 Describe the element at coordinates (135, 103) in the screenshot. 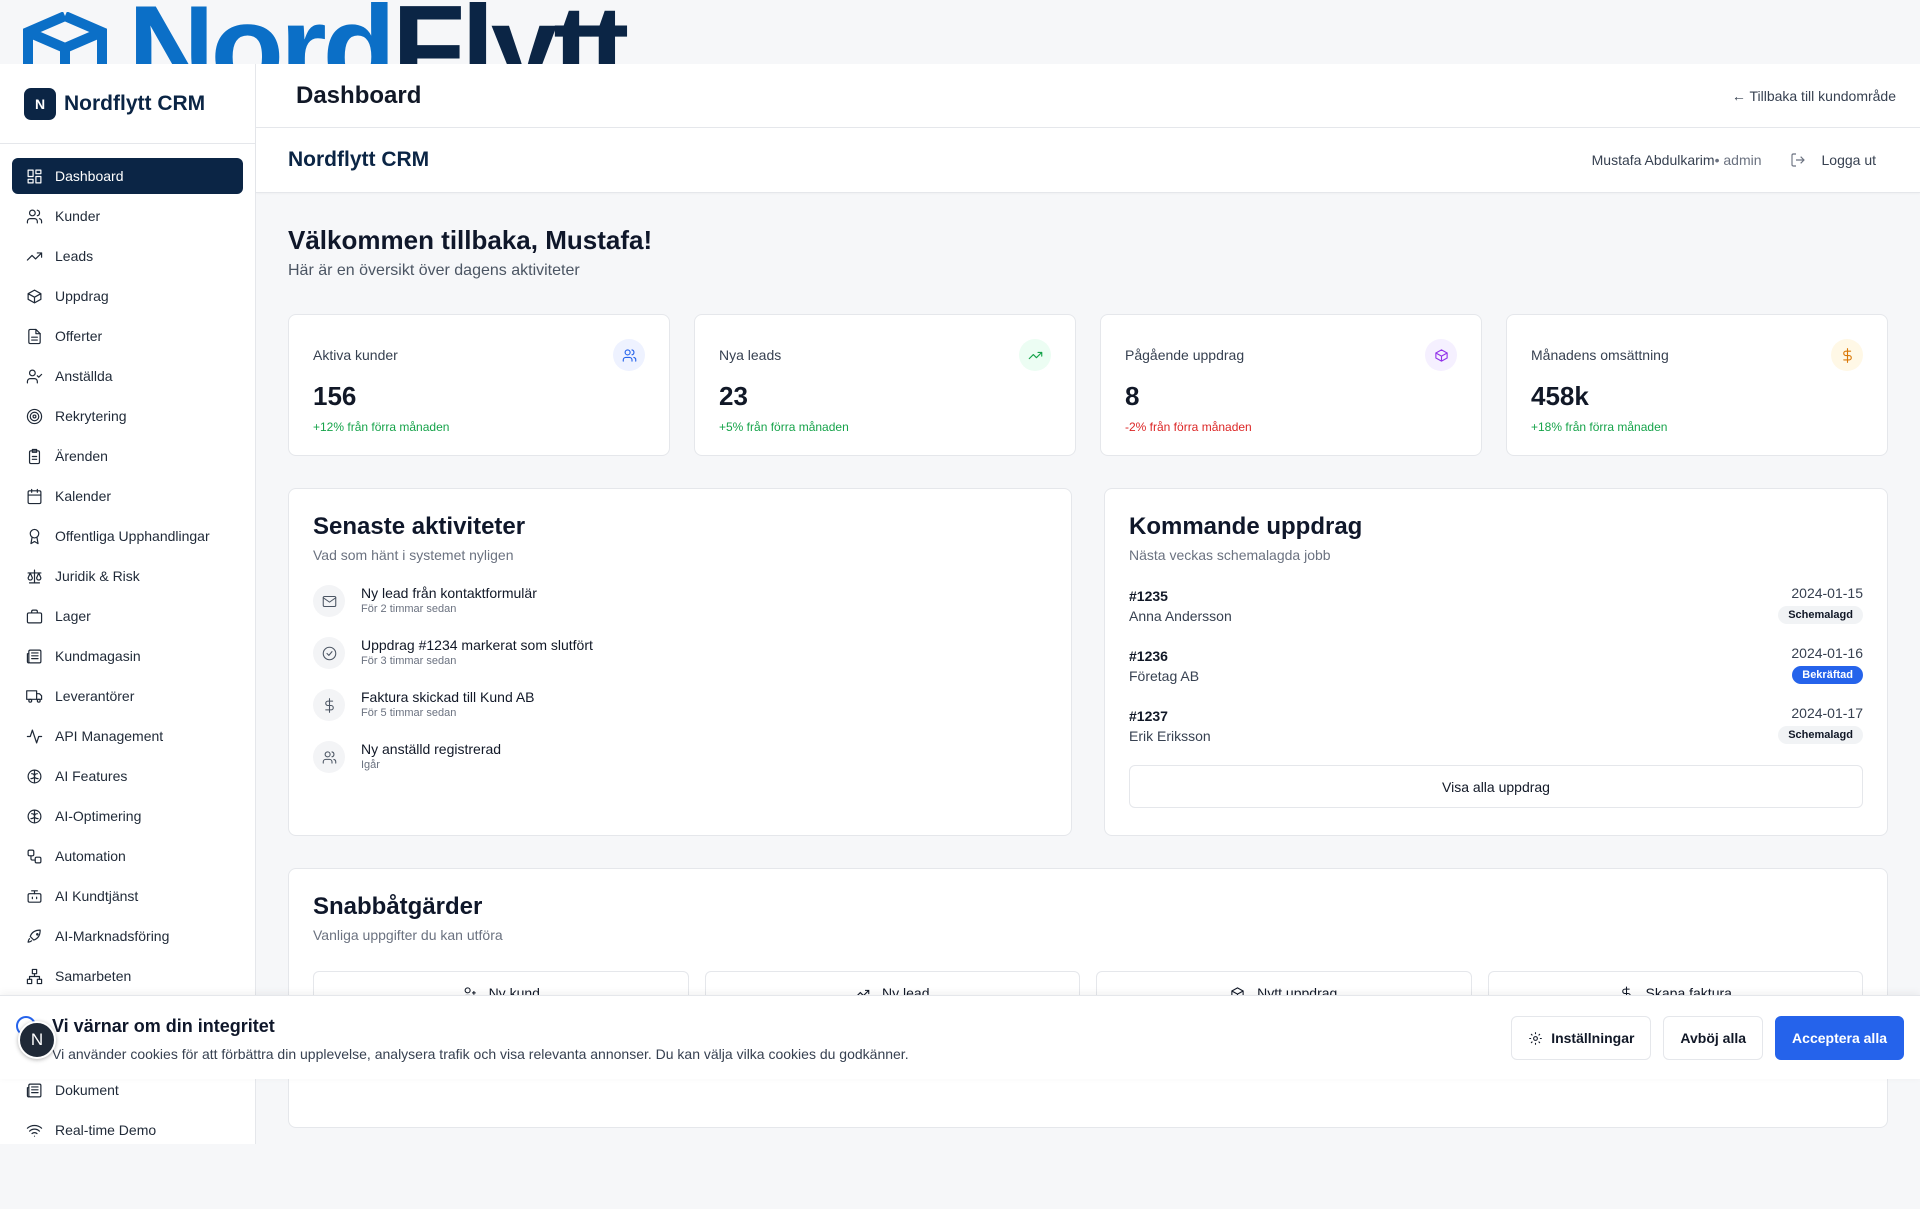

I see `brand-name: Nordflytt CRM` at that location.